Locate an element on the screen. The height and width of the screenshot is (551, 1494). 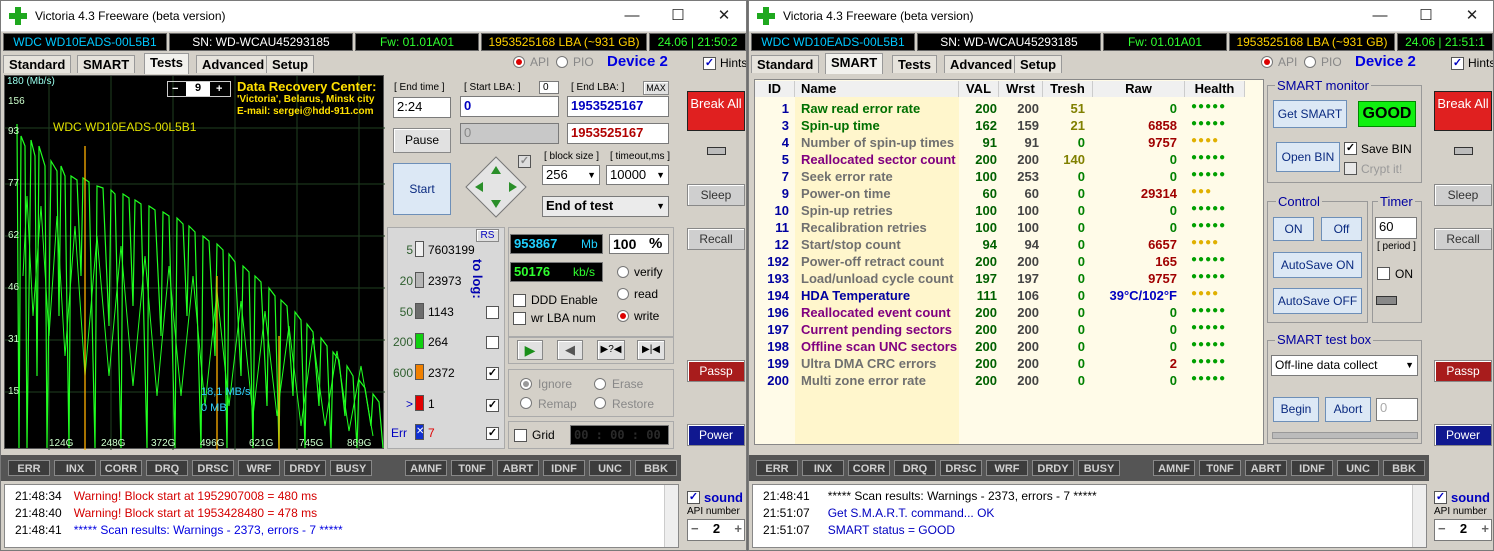
start-lba-field: 0 is located at coordinates (509, 106).